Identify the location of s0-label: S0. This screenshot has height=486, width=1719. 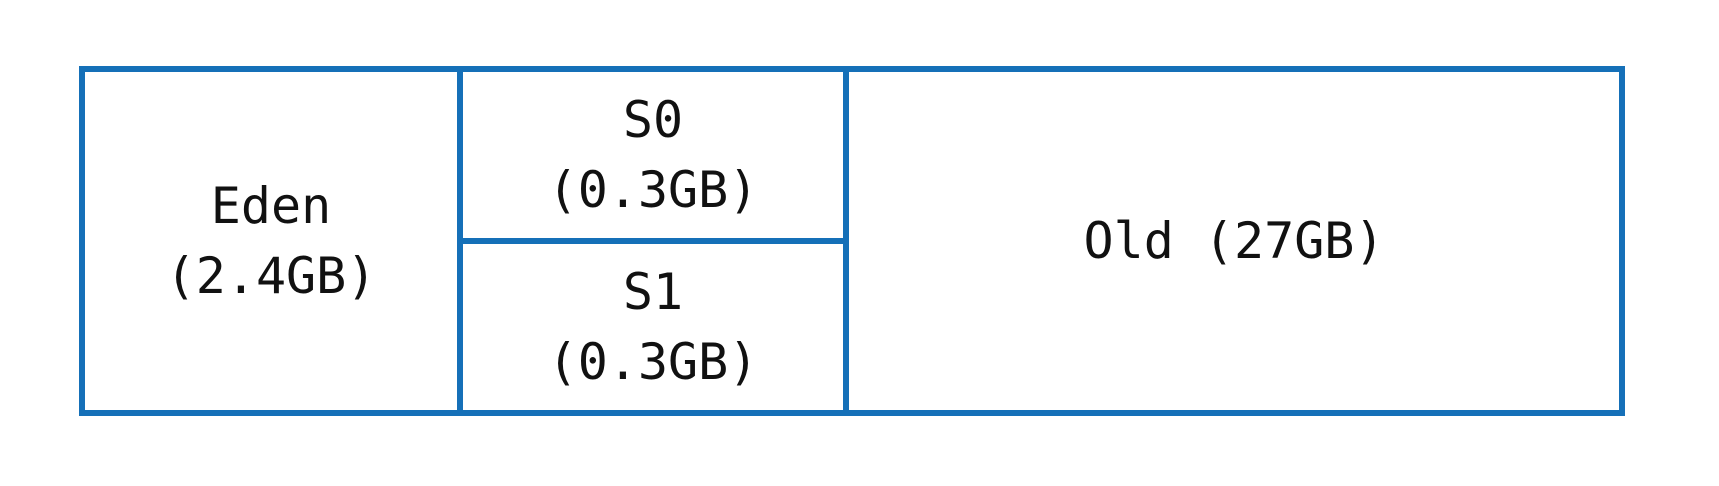
(653, 120).